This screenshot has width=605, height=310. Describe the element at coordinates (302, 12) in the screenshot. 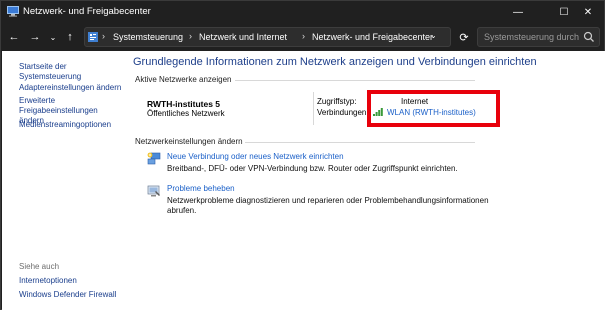

I see `title-bar: Netzwerk- und Freigabecenter — ☐ ✕` at that location.